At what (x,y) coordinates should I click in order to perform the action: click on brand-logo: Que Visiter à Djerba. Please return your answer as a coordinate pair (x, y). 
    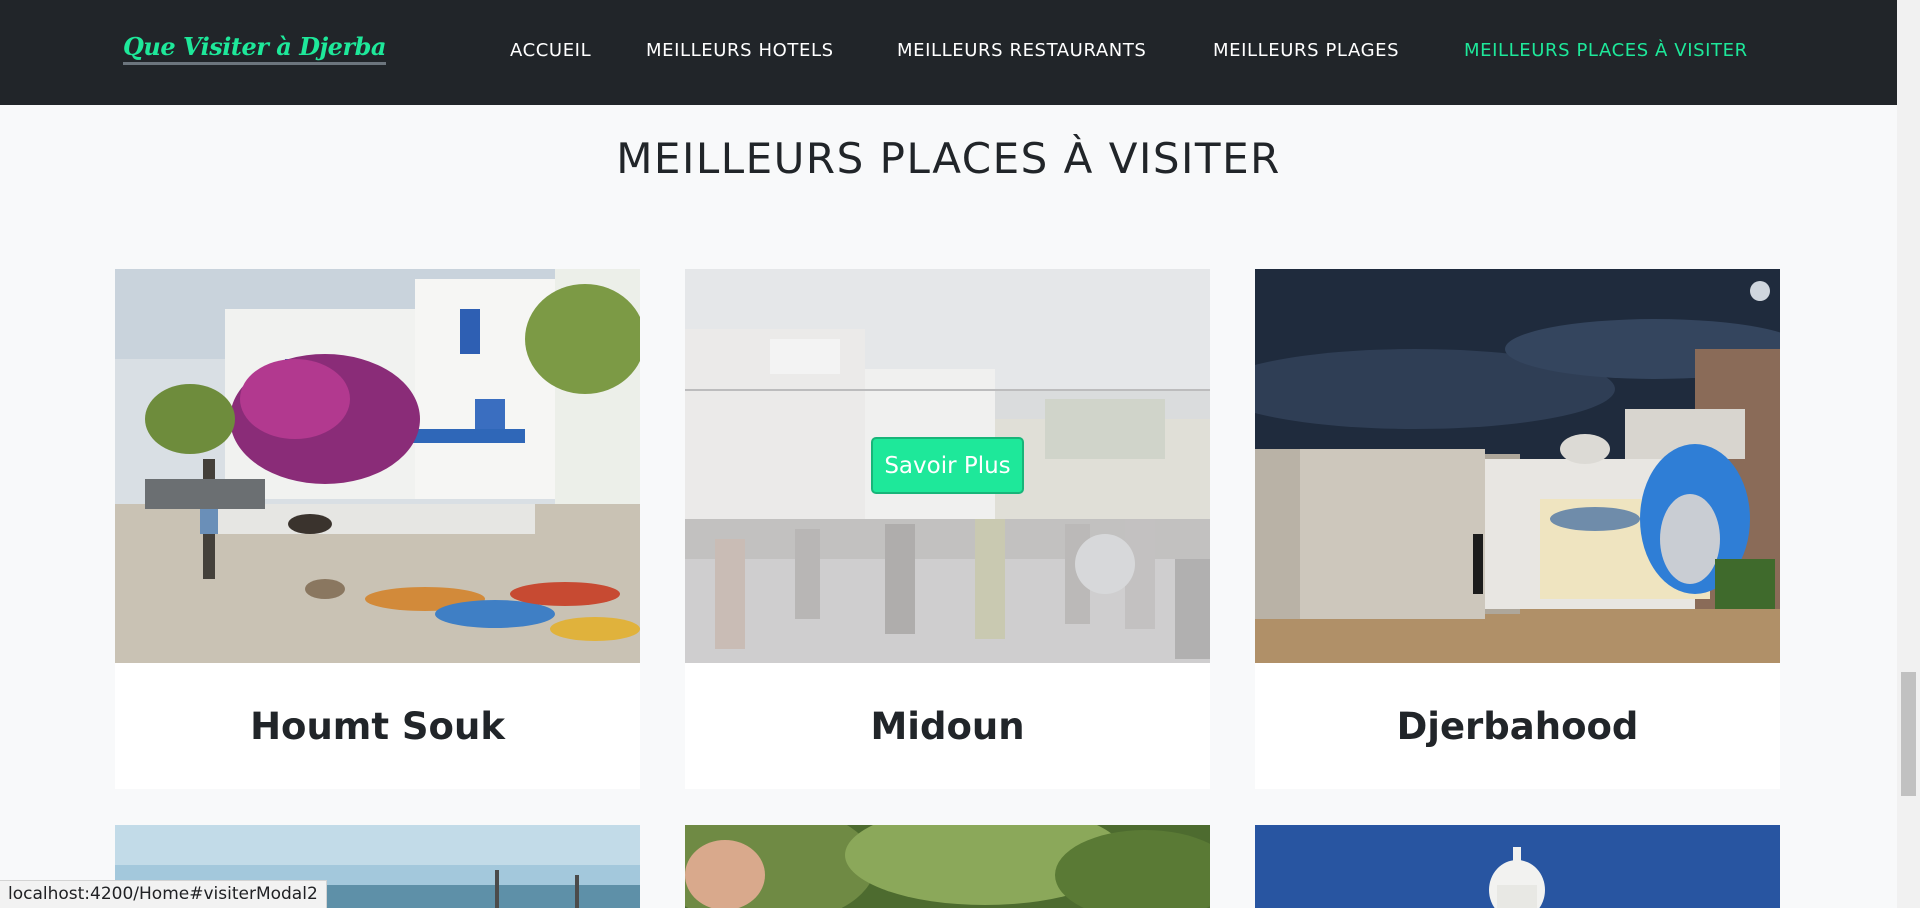
    Looking at the image, I should click on (254, 49).